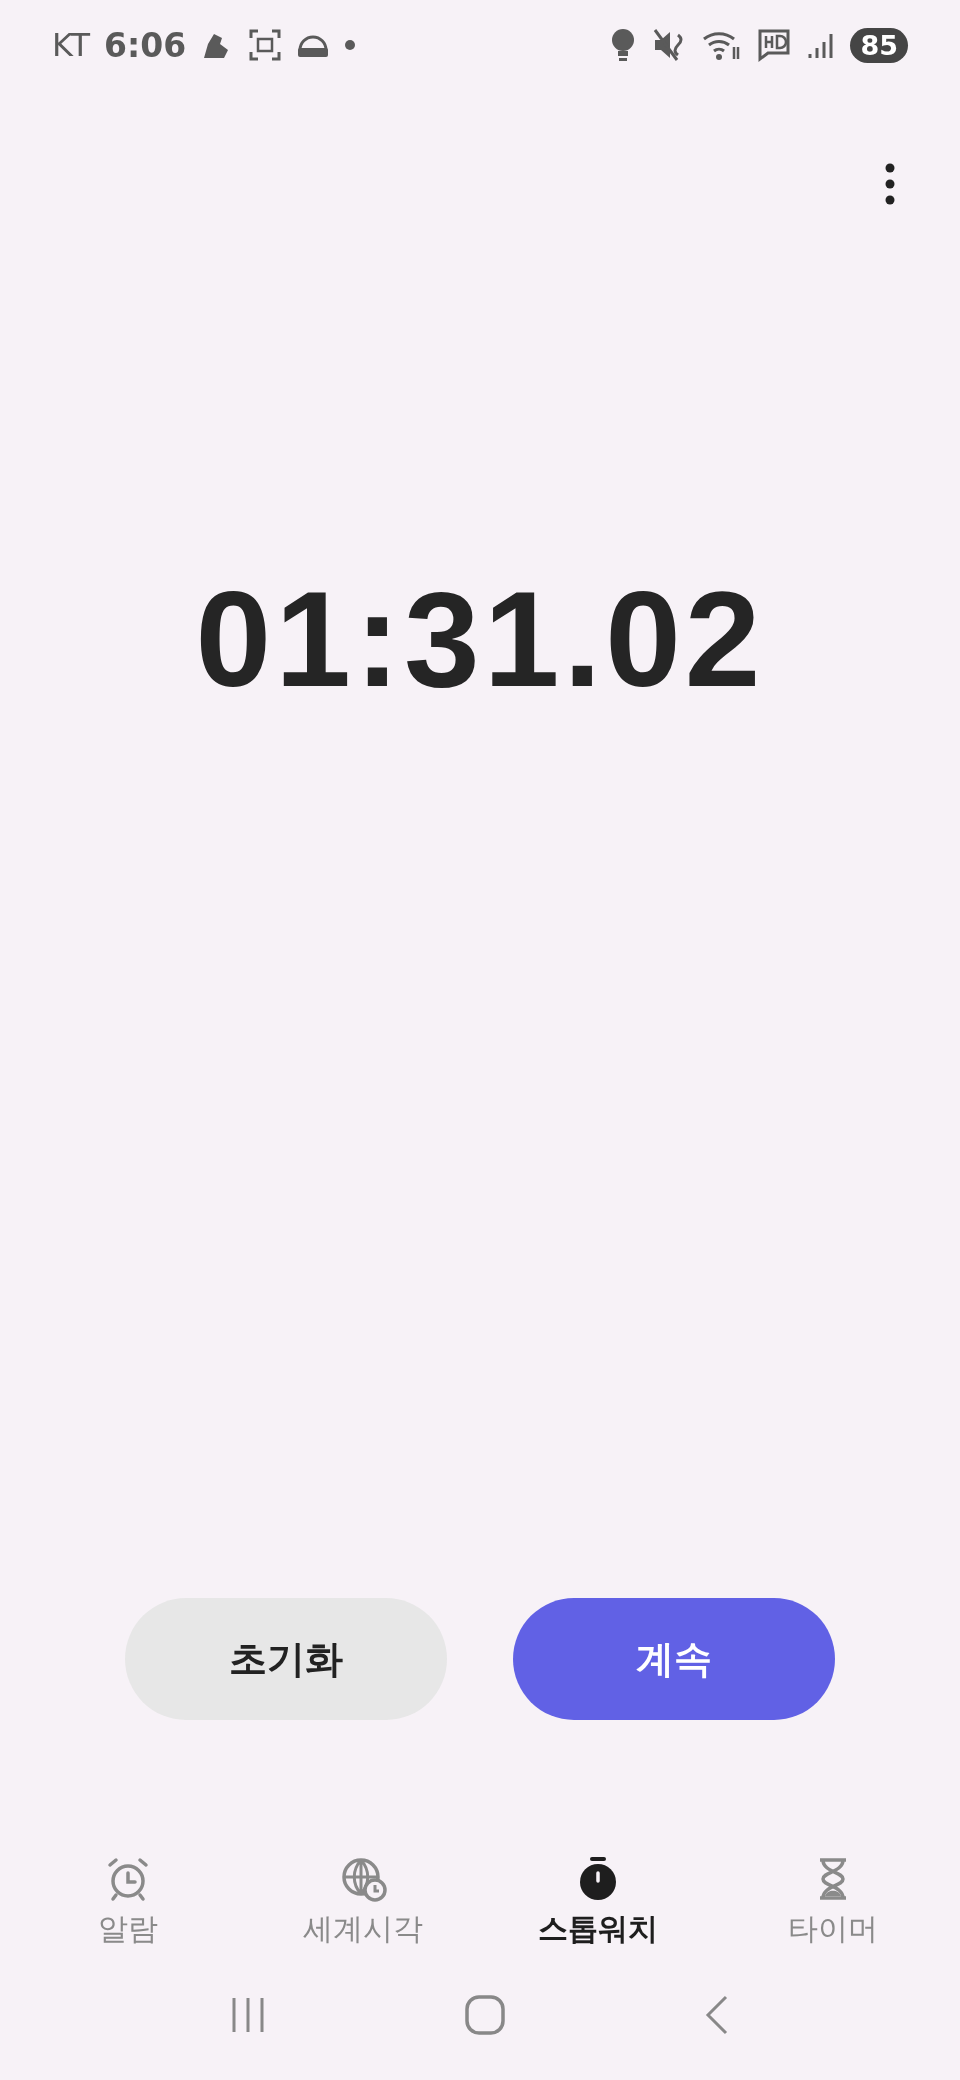 This screenshot has width=960, height=2080. Describe the element at coordinates (145, 45) in the screenshot. I see `status-time: 6:06` at that location.